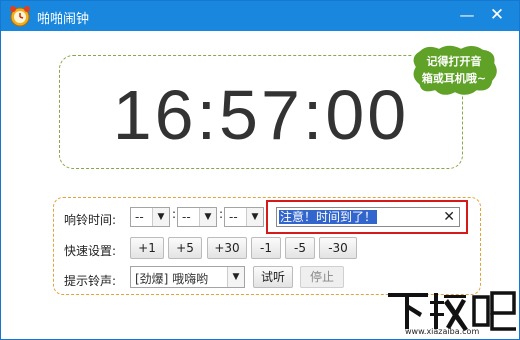 This screenshot has height=340, width=520. Describe the element at coordinates (139, 217) in the screenshot. I see `hour-value: --` at that location.